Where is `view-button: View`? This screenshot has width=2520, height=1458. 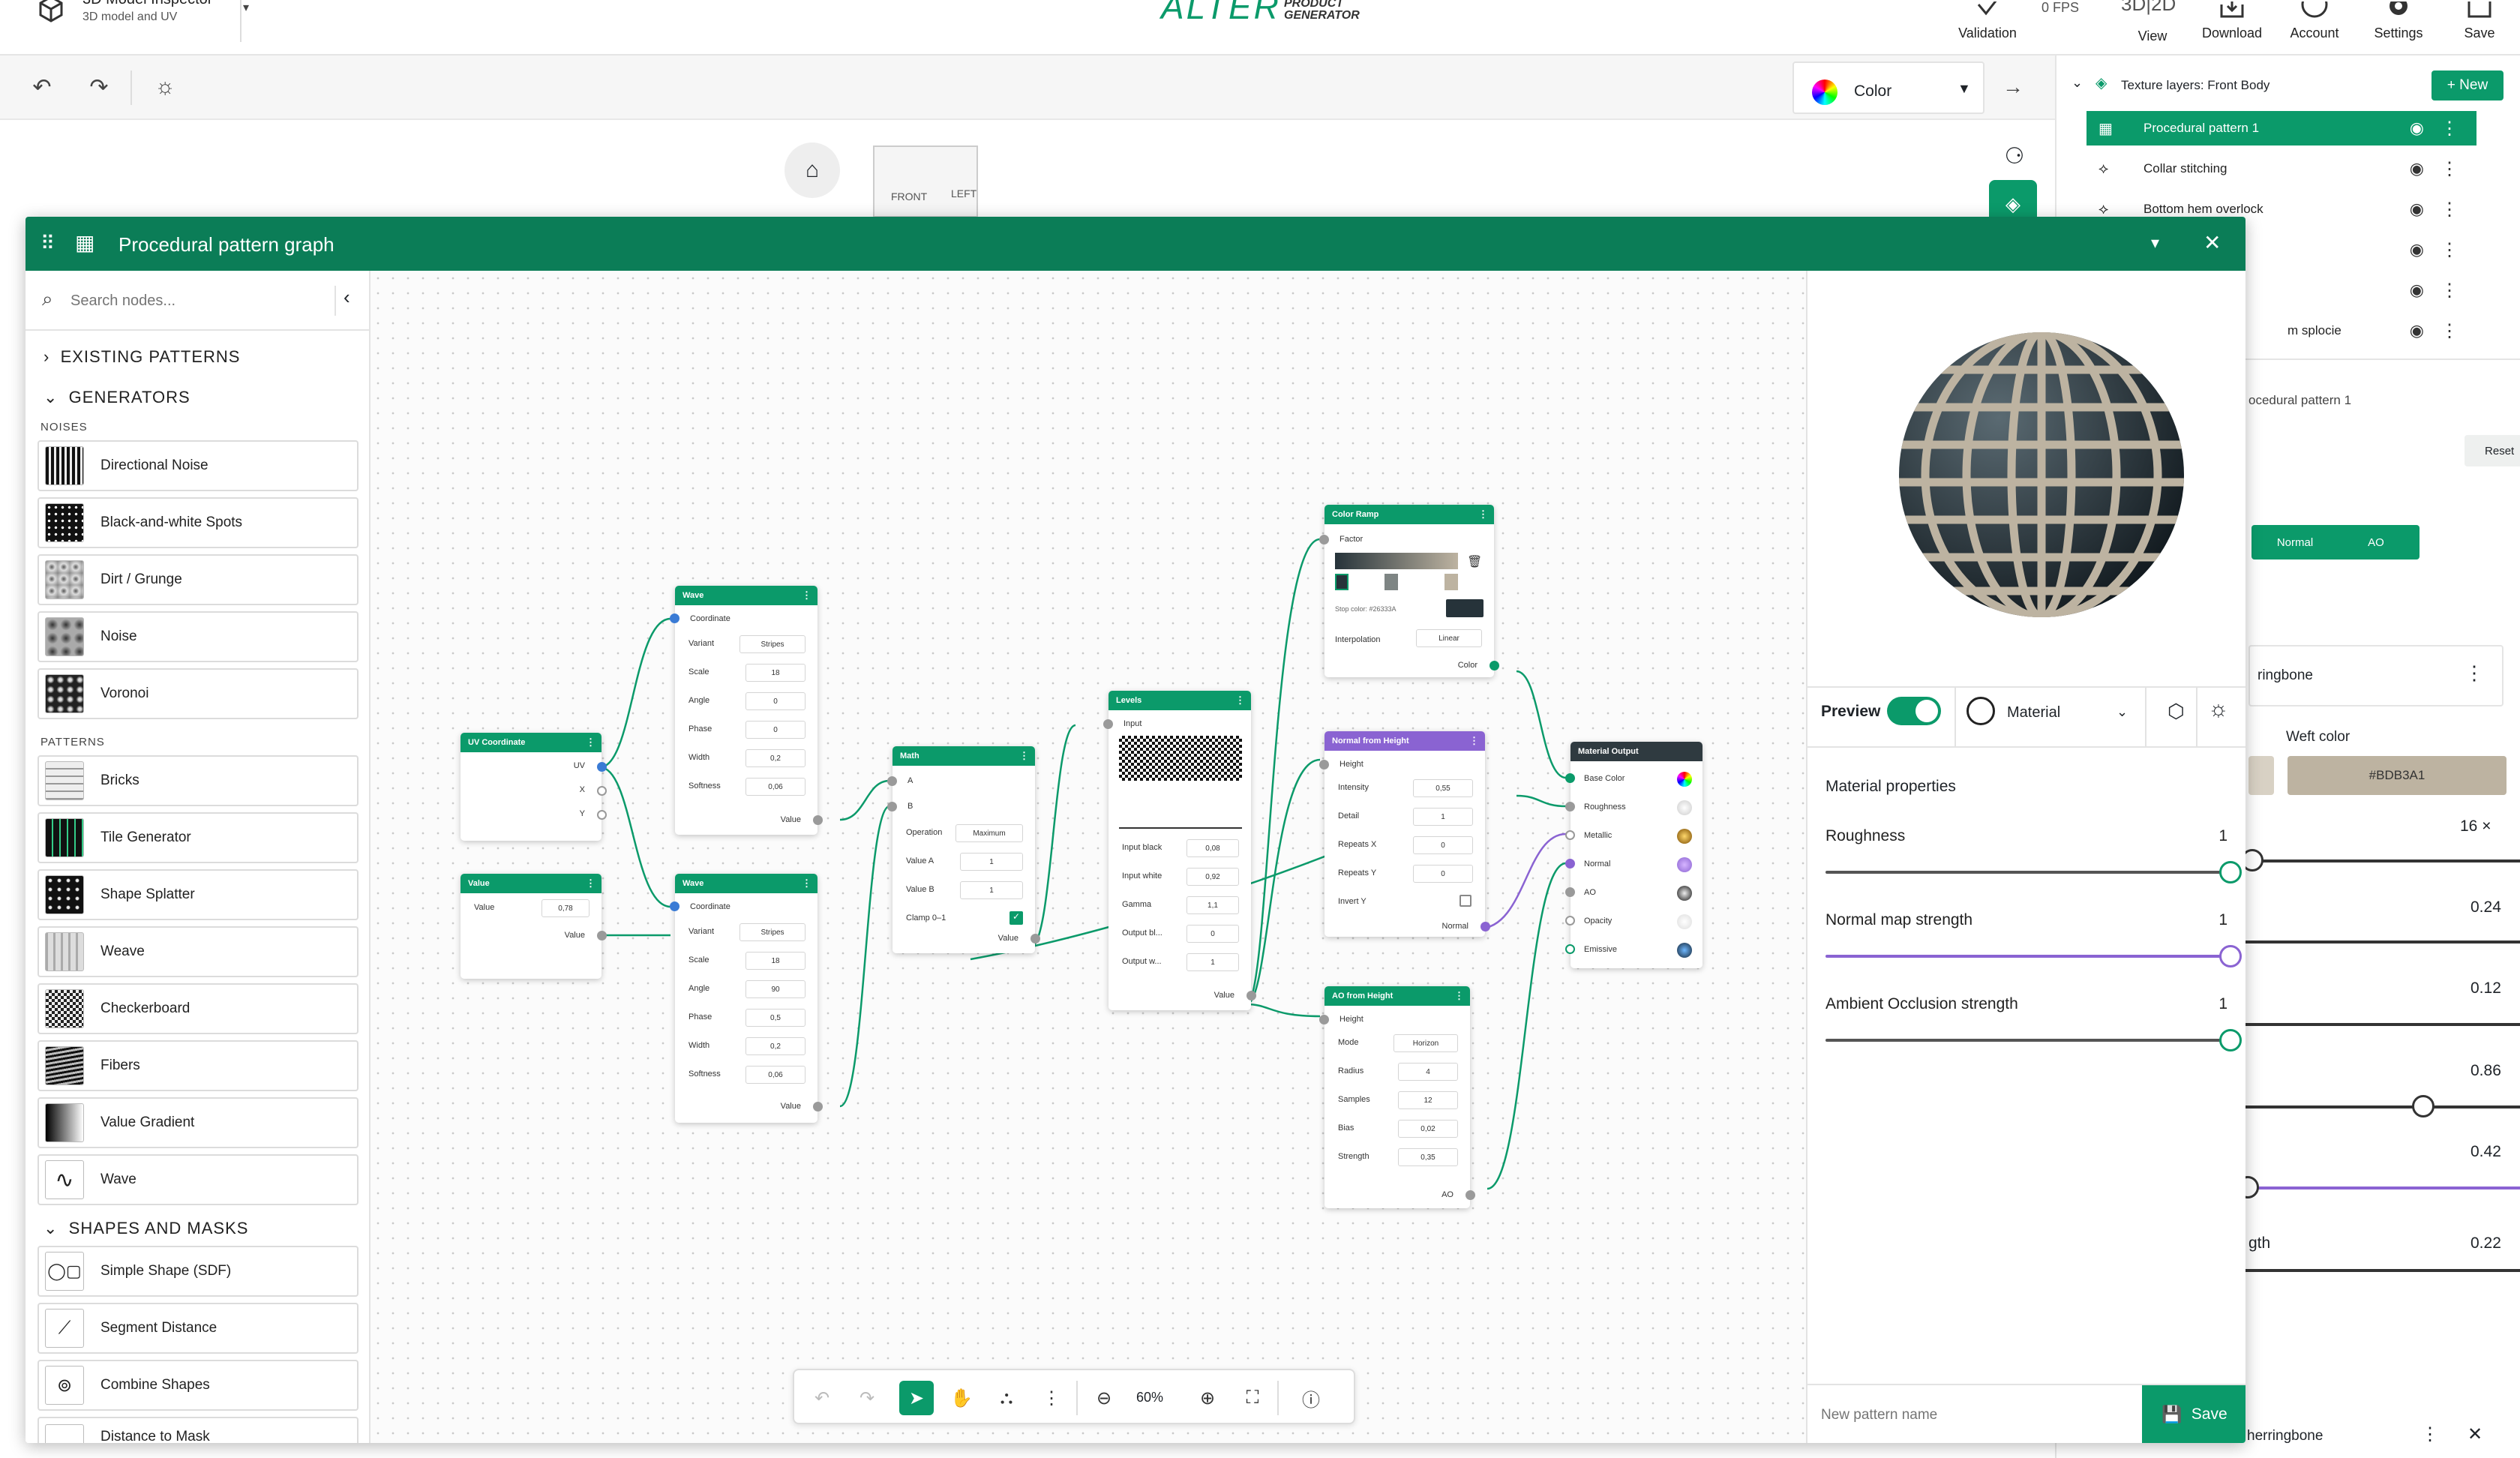 view-button: View is located at coordinates (2152, 36).